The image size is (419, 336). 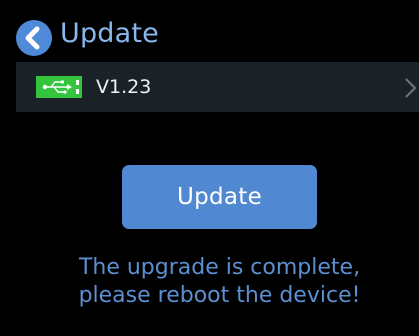 What do you see at coordinates (219, 295) in the screenshot?
I see `status-line-2: please reboot the device!` at bounding box center [219, 295].